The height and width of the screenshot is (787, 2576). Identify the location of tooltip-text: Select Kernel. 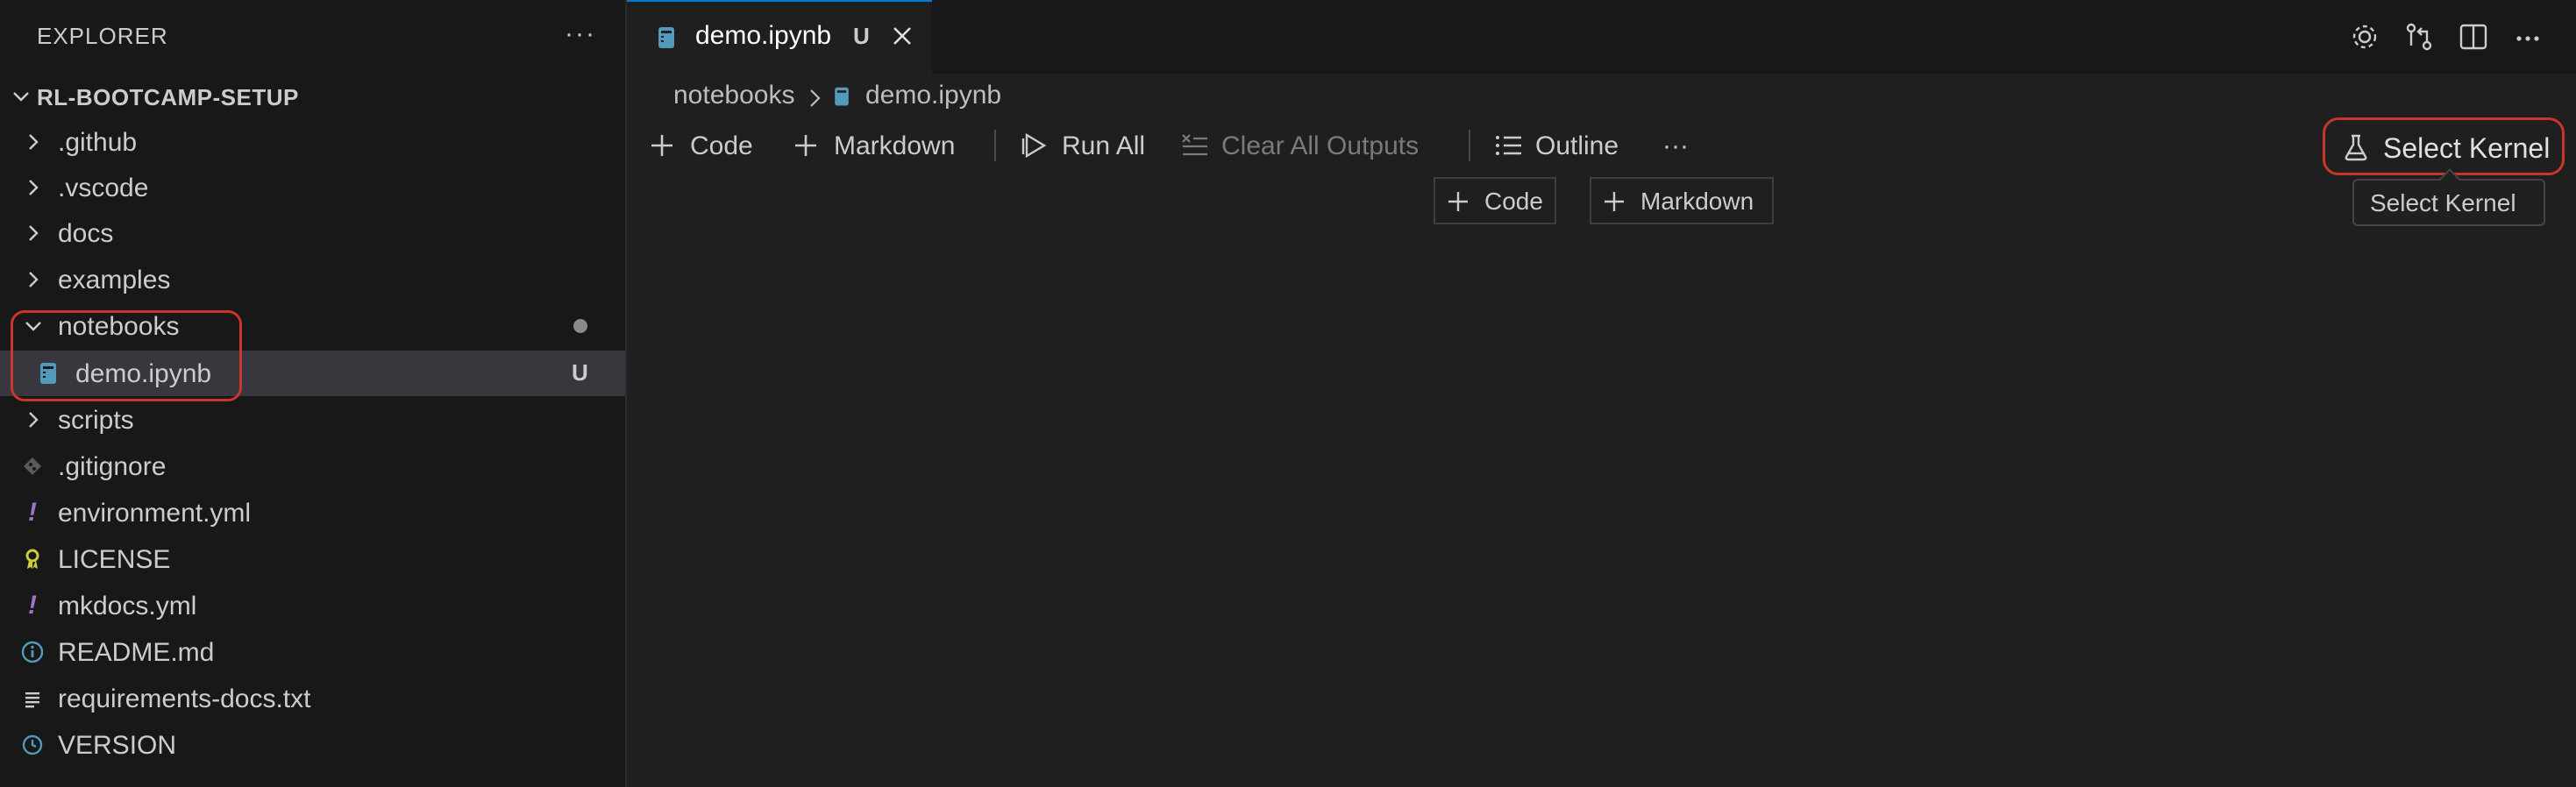
(2443, 203).